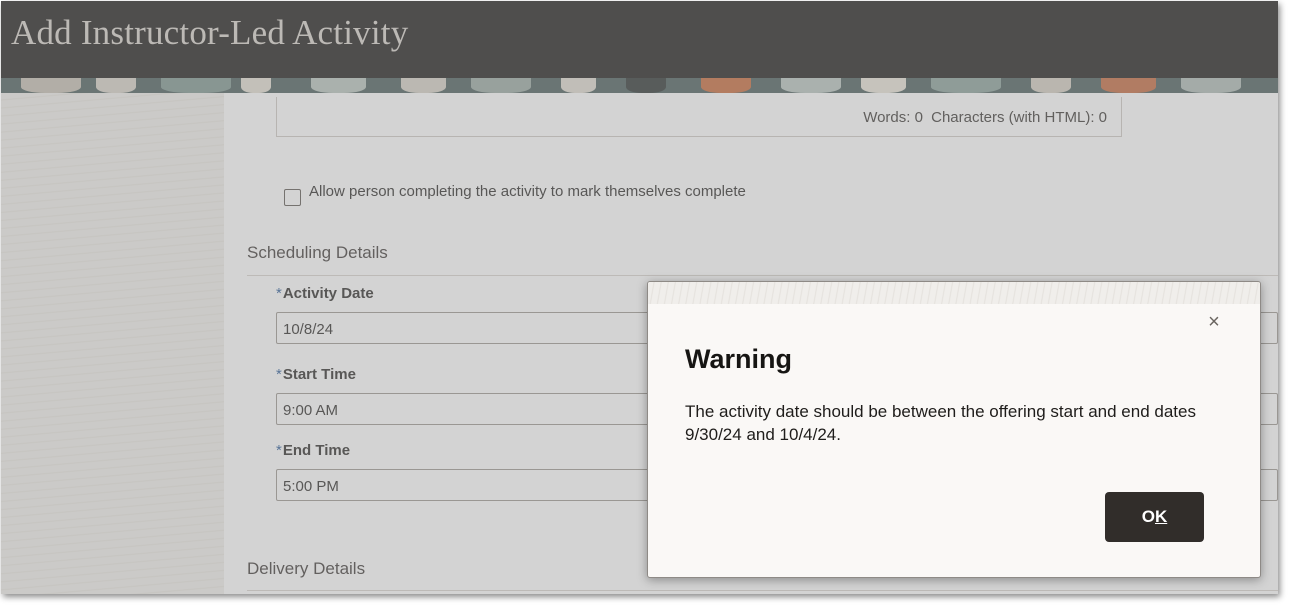 The width and height of the screenshot is (1294, 610). I want to click on ok-button: OK, so click(1154, 517).